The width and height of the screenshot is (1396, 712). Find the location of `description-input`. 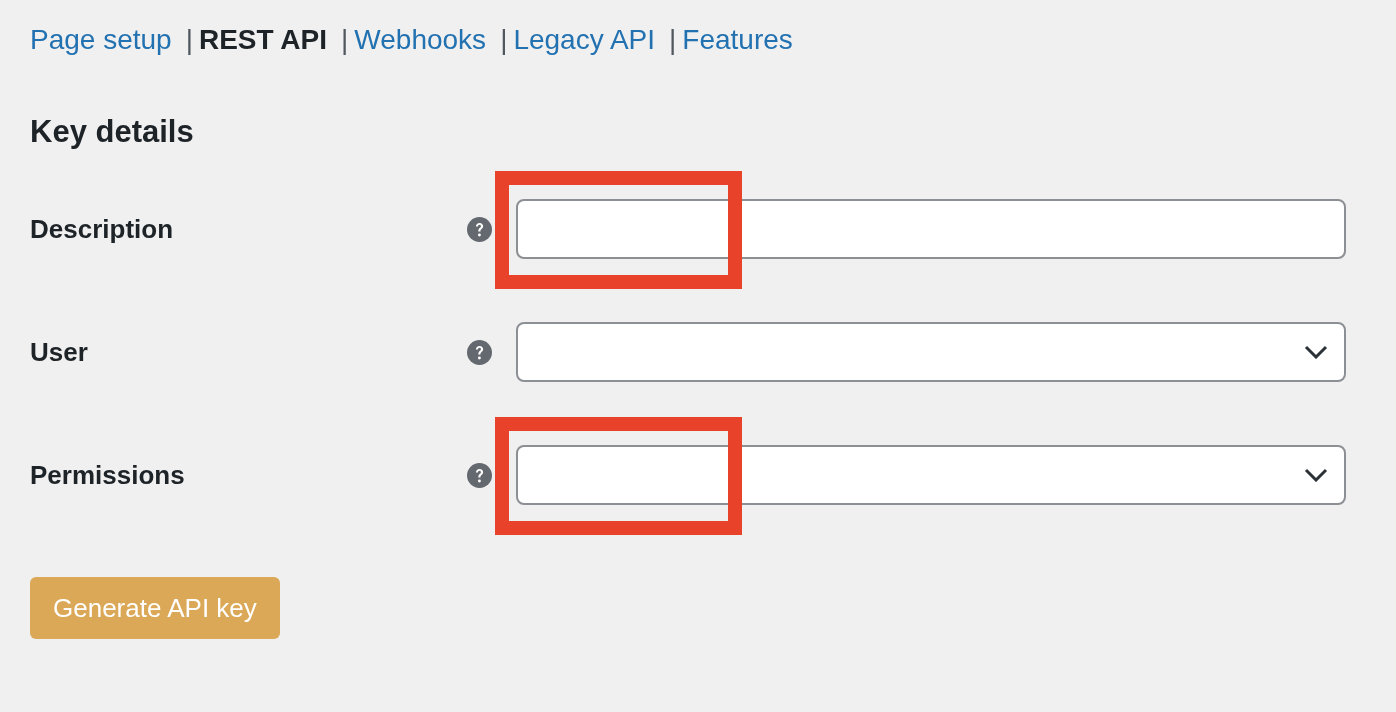

description-input is located at coordinates (931, 229).